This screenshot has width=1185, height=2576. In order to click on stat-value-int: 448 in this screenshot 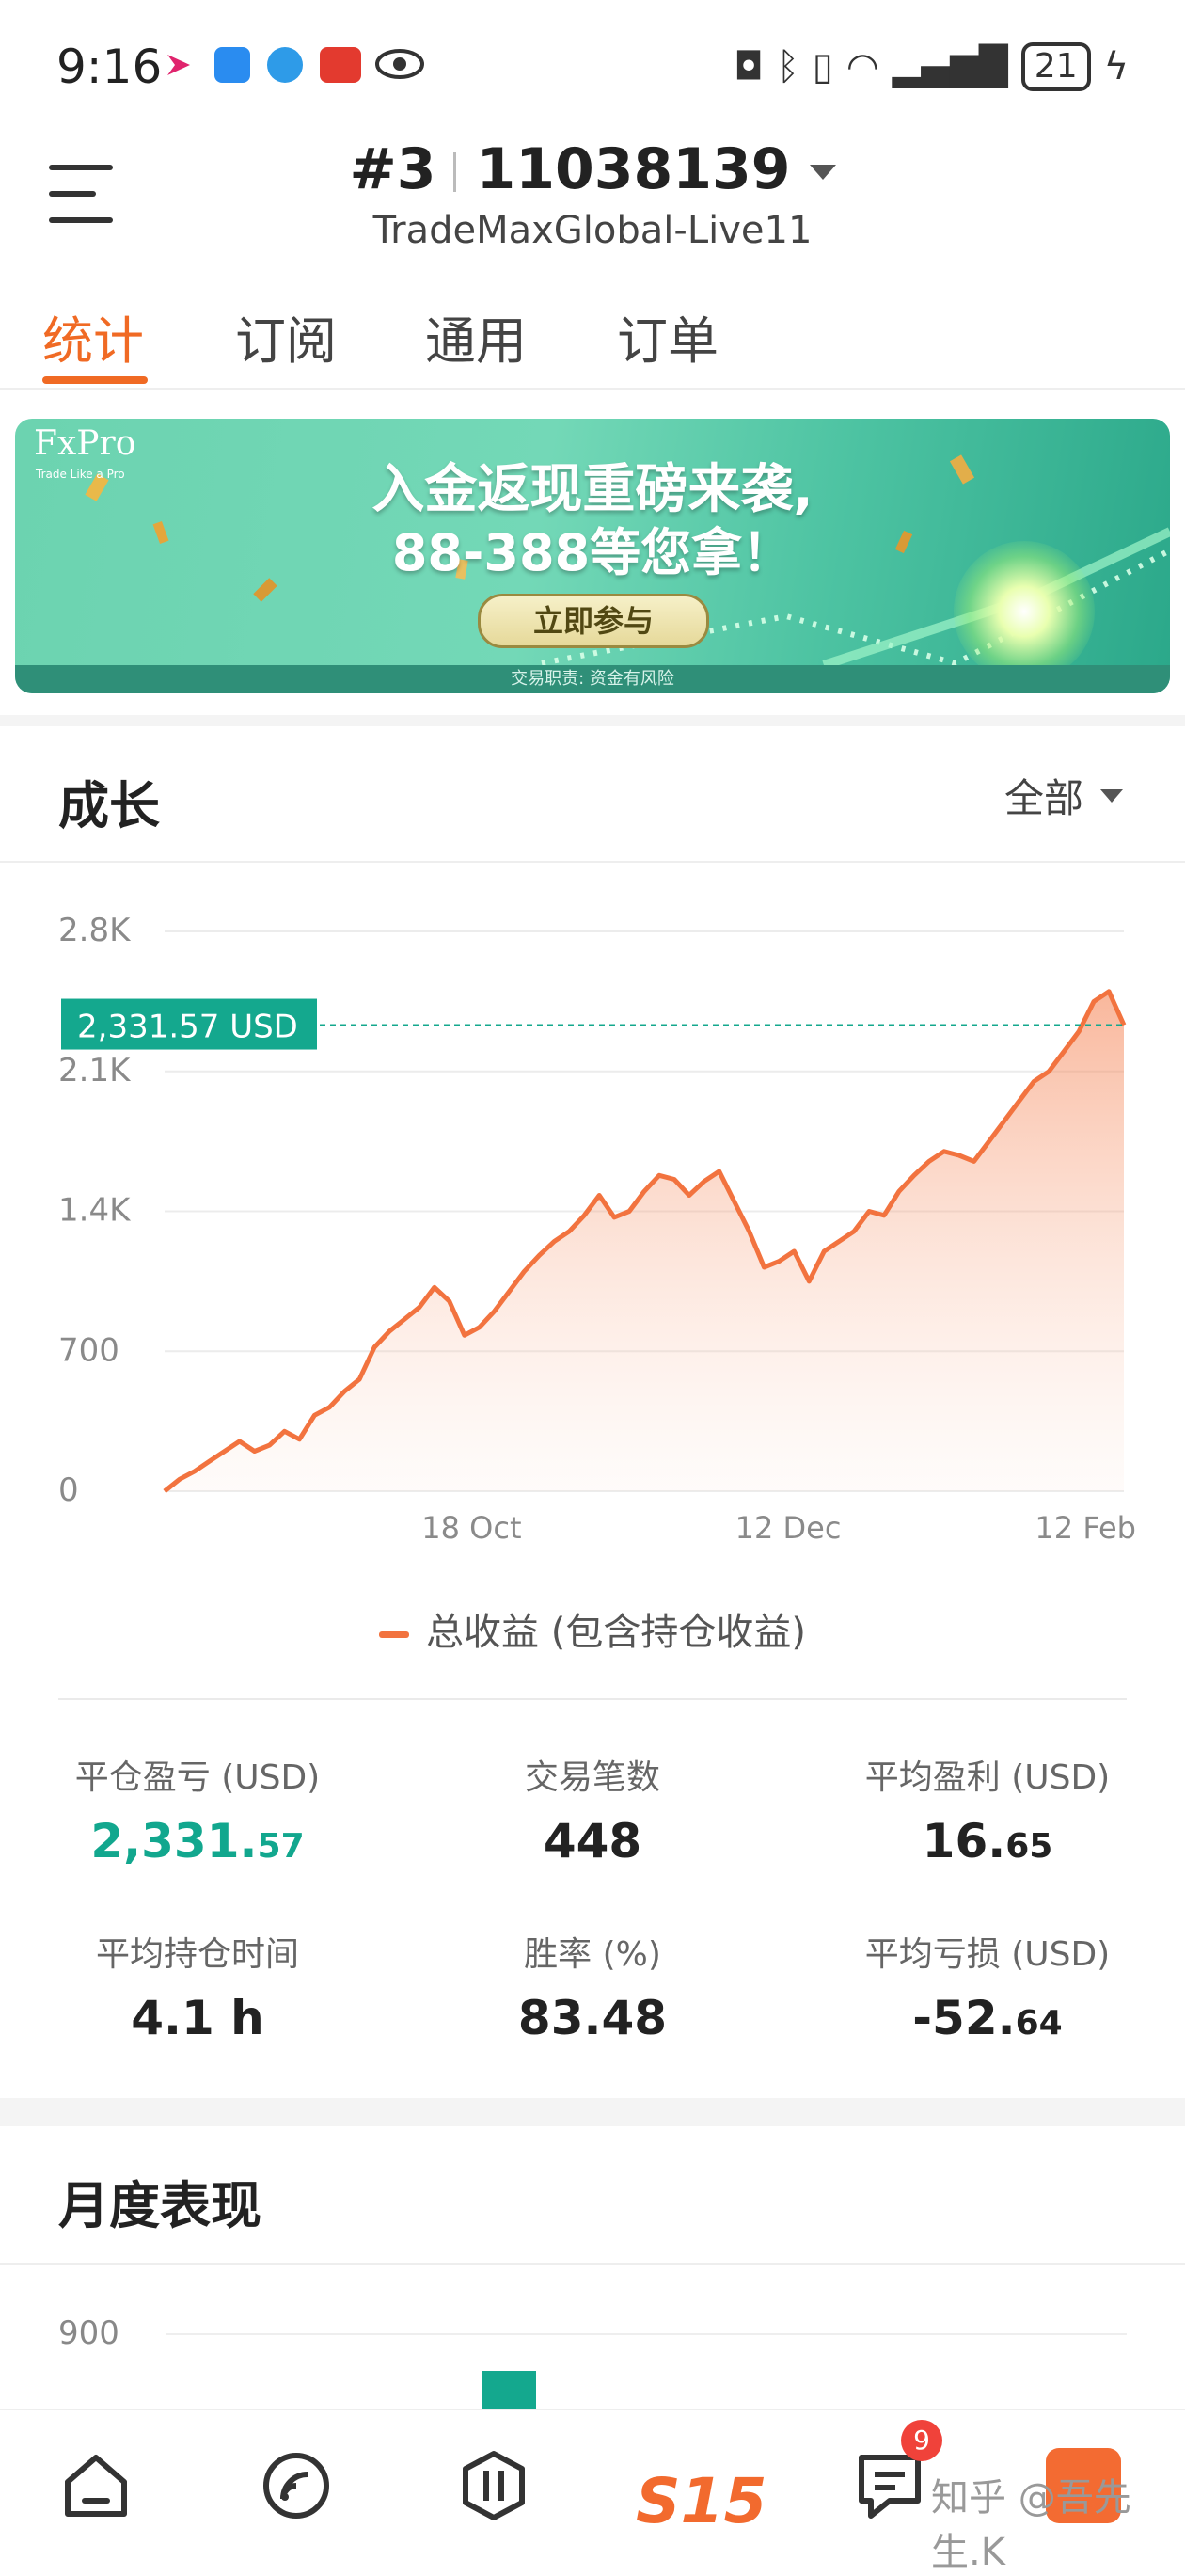, I will do `click(592, 1841)`.